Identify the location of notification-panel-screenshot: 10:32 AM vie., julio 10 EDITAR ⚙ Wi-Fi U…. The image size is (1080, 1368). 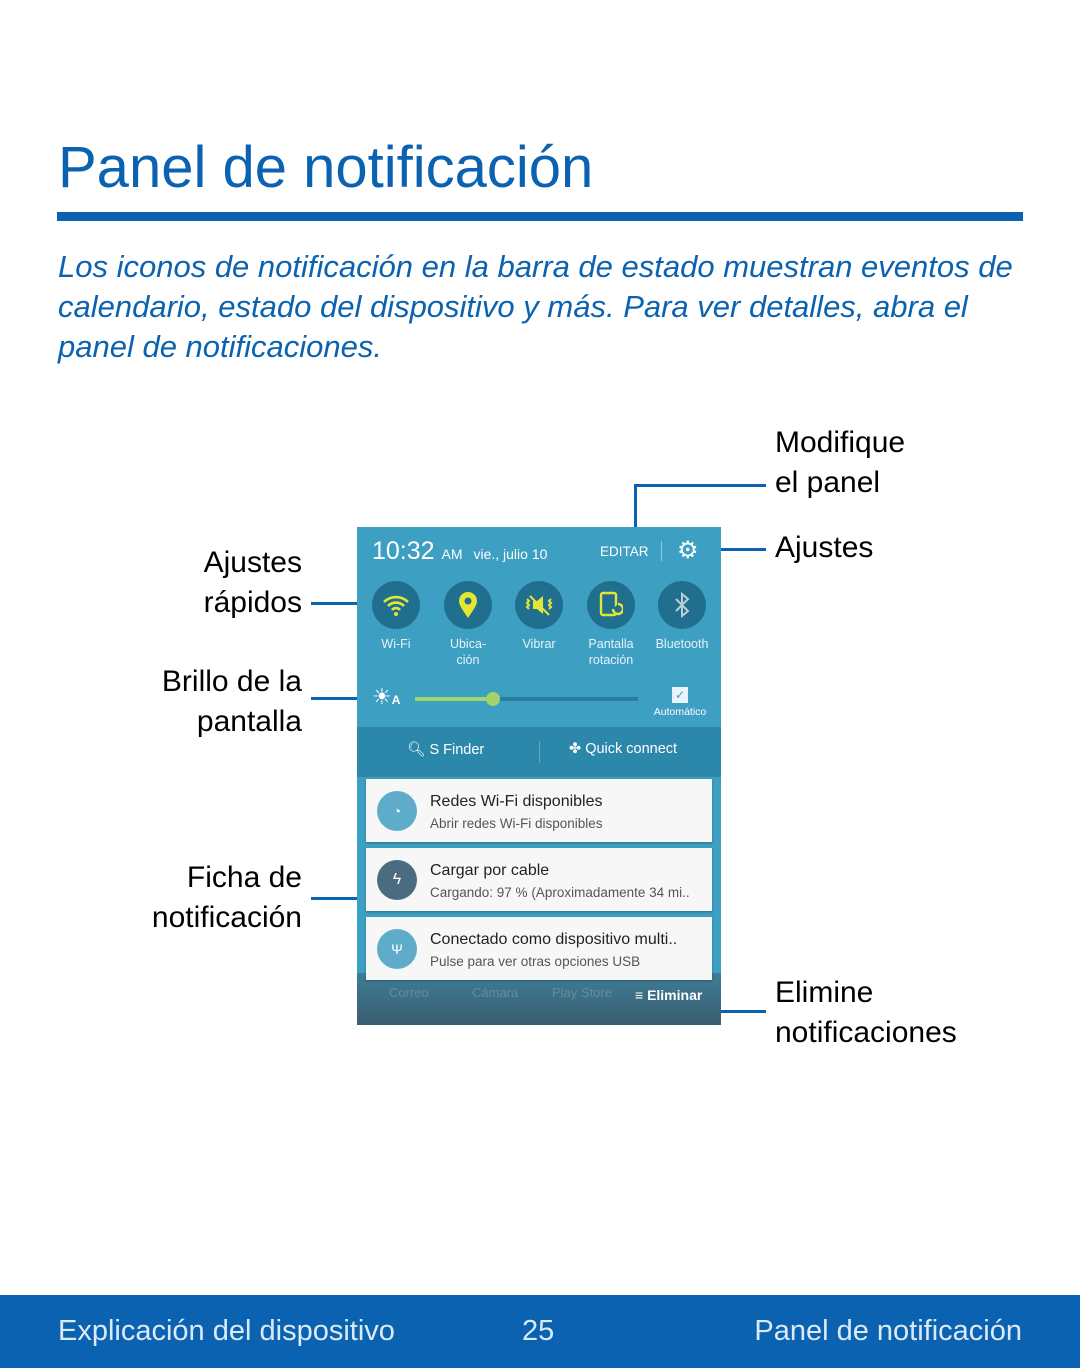
(539, 776).